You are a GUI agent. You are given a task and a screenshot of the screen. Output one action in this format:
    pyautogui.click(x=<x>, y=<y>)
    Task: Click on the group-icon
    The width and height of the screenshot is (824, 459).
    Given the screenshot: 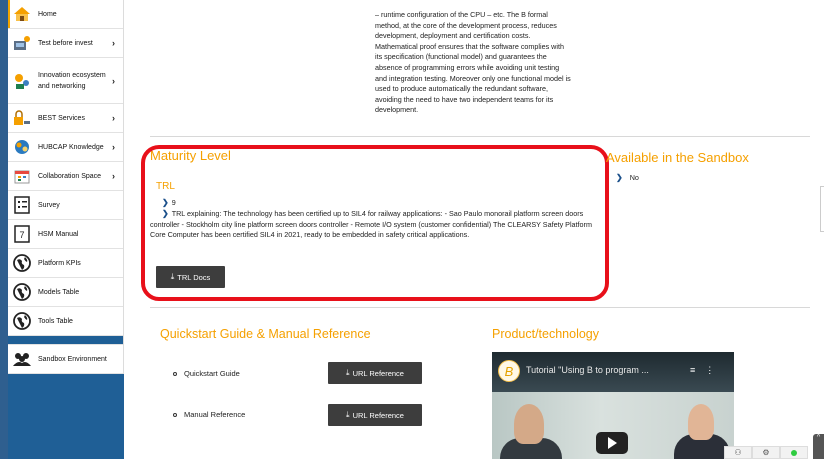 What is the action you would take?
    pyautogui.click(x=22, y=359)
    